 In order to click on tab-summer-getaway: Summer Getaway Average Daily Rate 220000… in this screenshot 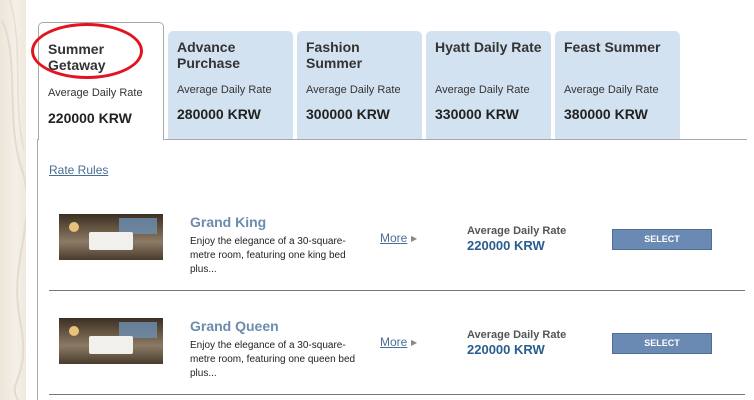, I will do `click(97, 81)`.